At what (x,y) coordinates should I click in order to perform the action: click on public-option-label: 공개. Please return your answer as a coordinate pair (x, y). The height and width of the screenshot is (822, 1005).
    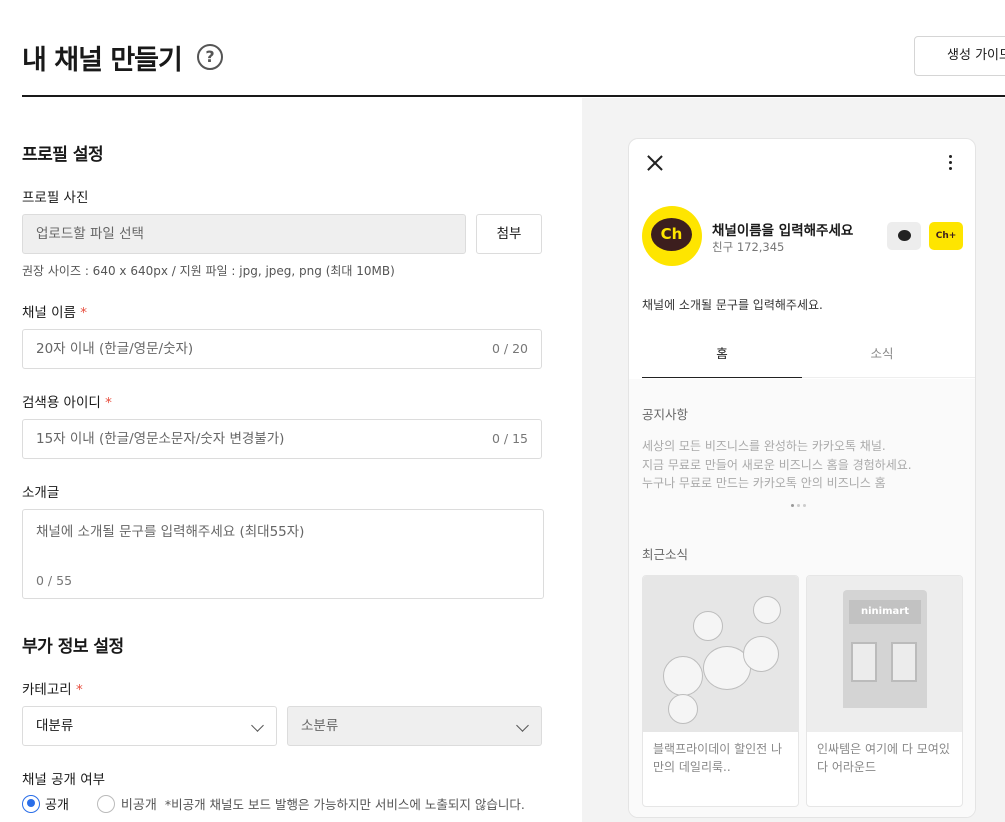
    Looking at the image, I should click on (57, 803).